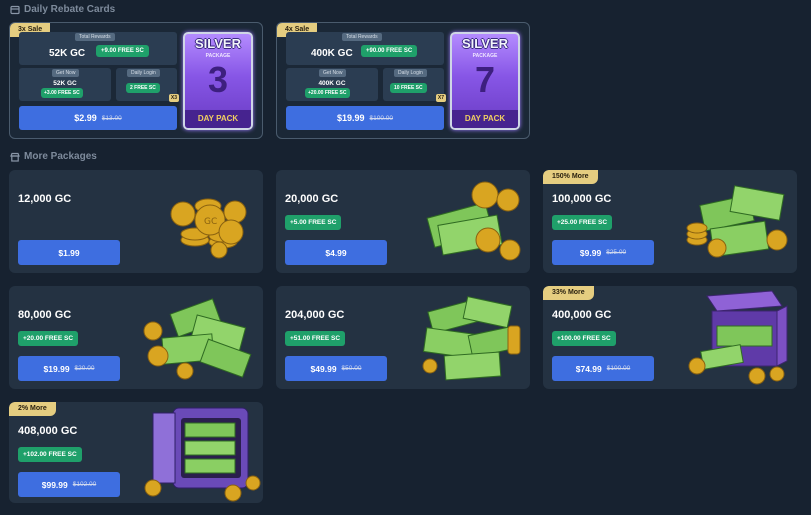  I want to click on get-now-gc: 52K GC, so click(65, 83).